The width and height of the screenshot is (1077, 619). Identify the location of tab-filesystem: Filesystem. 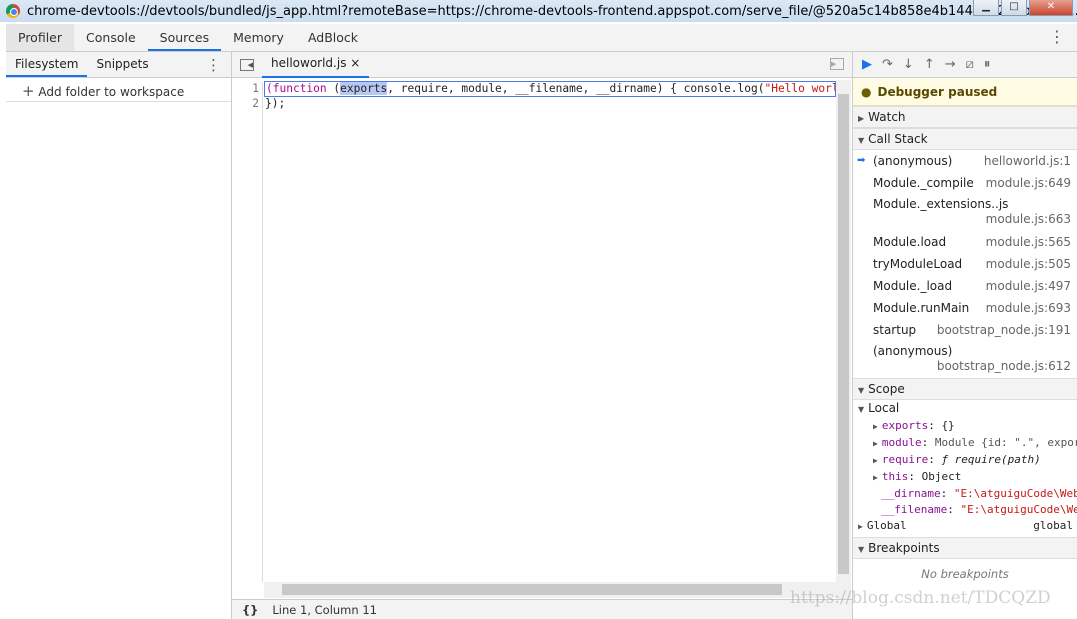
(47, 64).